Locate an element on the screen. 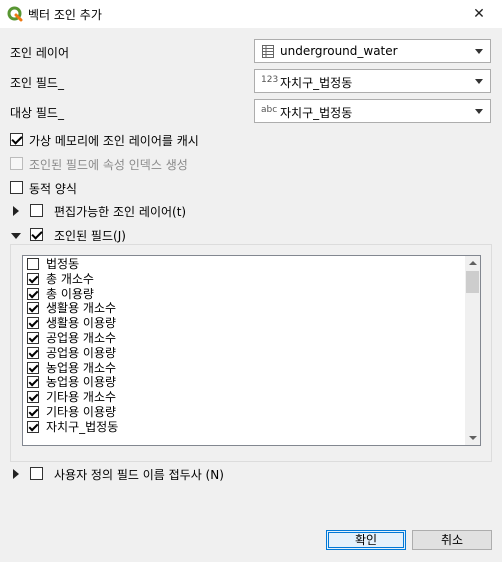 Image resolution: width=502 pixels, height=562 pixels. join-field-combo: 123 자치구_법정동 is located at coordinates (372, 81).